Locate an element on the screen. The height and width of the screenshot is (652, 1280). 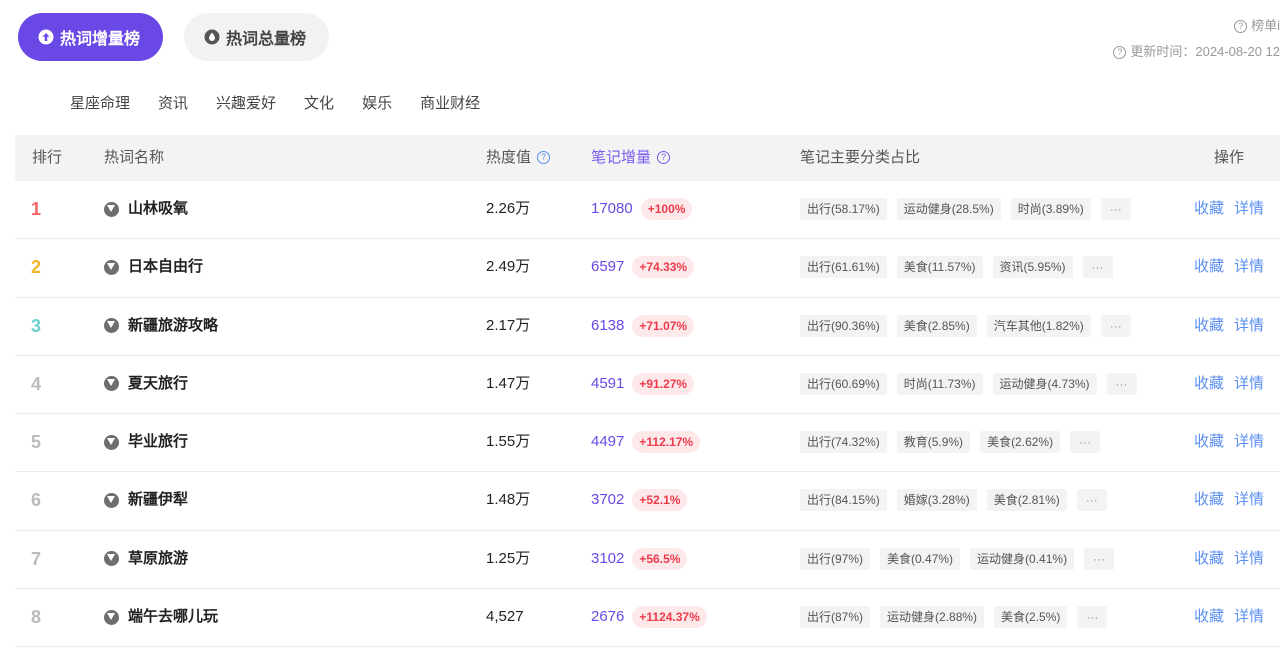
header-keyword: 热词名称 is located at coordinates (134, 157).